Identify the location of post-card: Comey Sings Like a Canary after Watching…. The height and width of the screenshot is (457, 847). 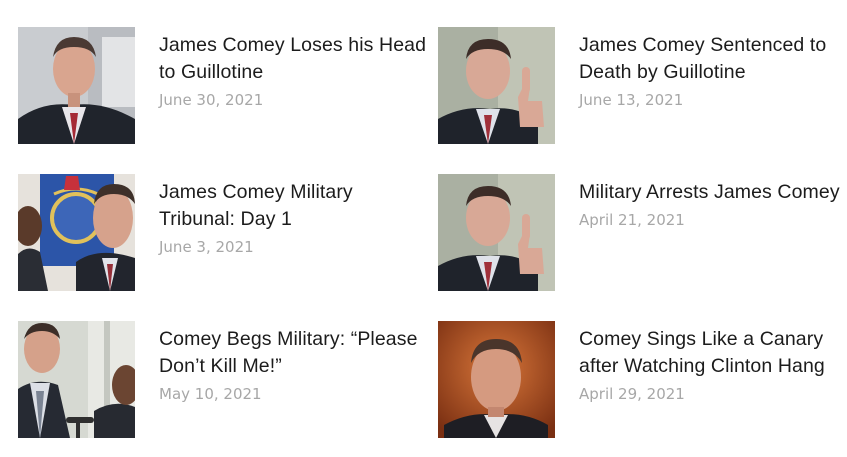
(642, 380).